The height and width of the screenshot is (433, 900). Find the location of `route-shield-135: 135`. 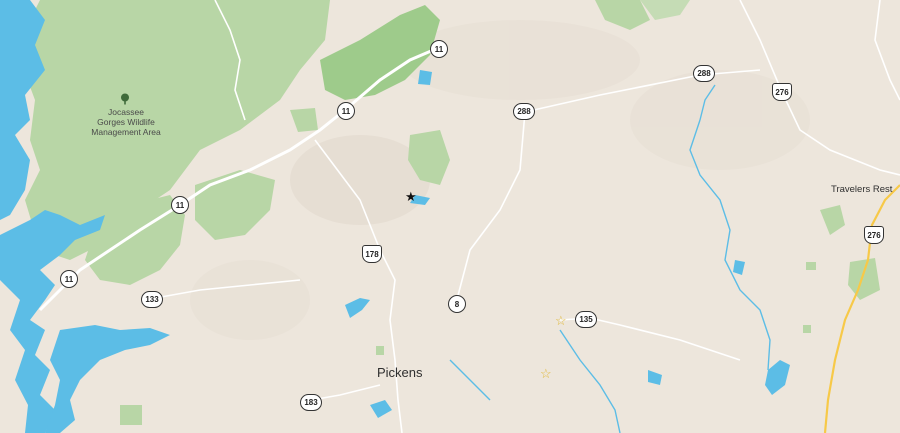

route-shield-135: 135 is located at coordinates (586, 319).